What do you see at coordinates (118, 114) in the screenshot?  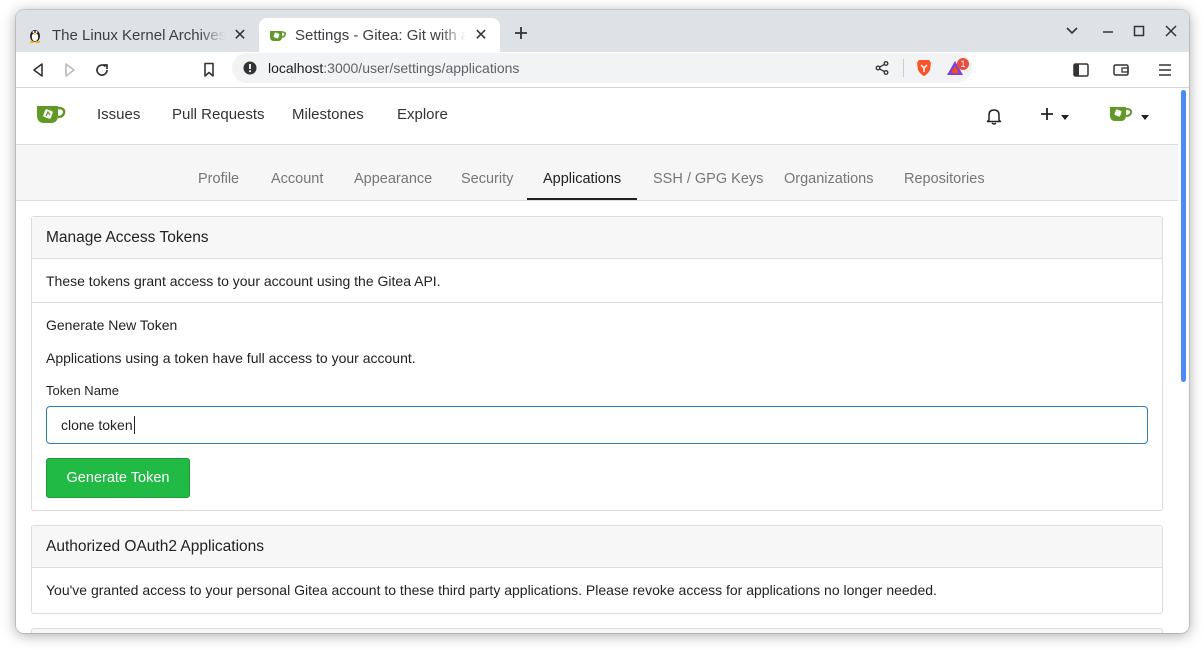 I see `nav-issues: Issues` at bounding box center [118, 114].